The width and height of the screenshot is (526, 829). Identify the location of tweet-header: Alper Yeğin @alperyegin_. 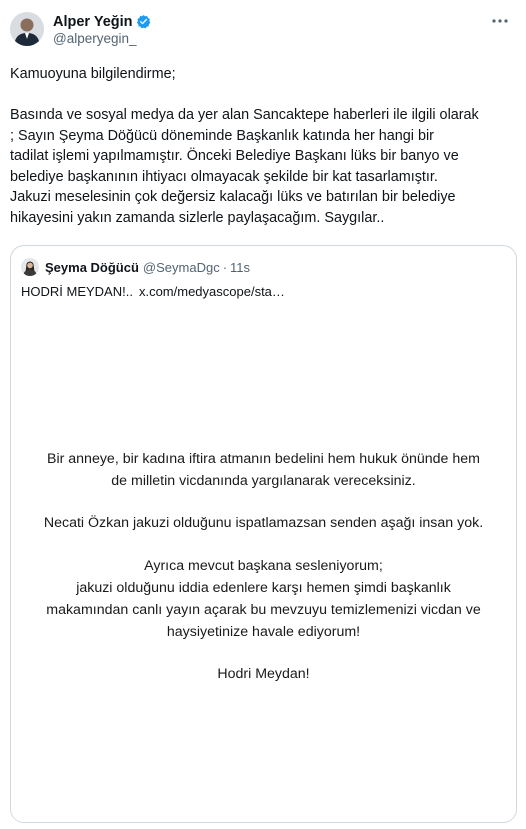
(263, 32).